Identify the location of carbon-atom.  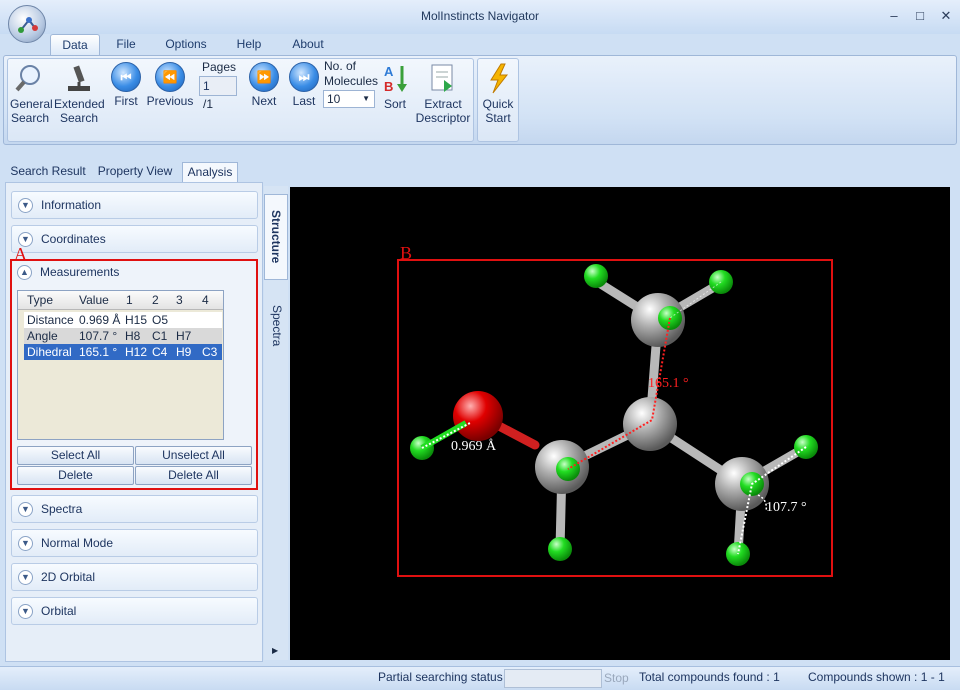
(650, 424).